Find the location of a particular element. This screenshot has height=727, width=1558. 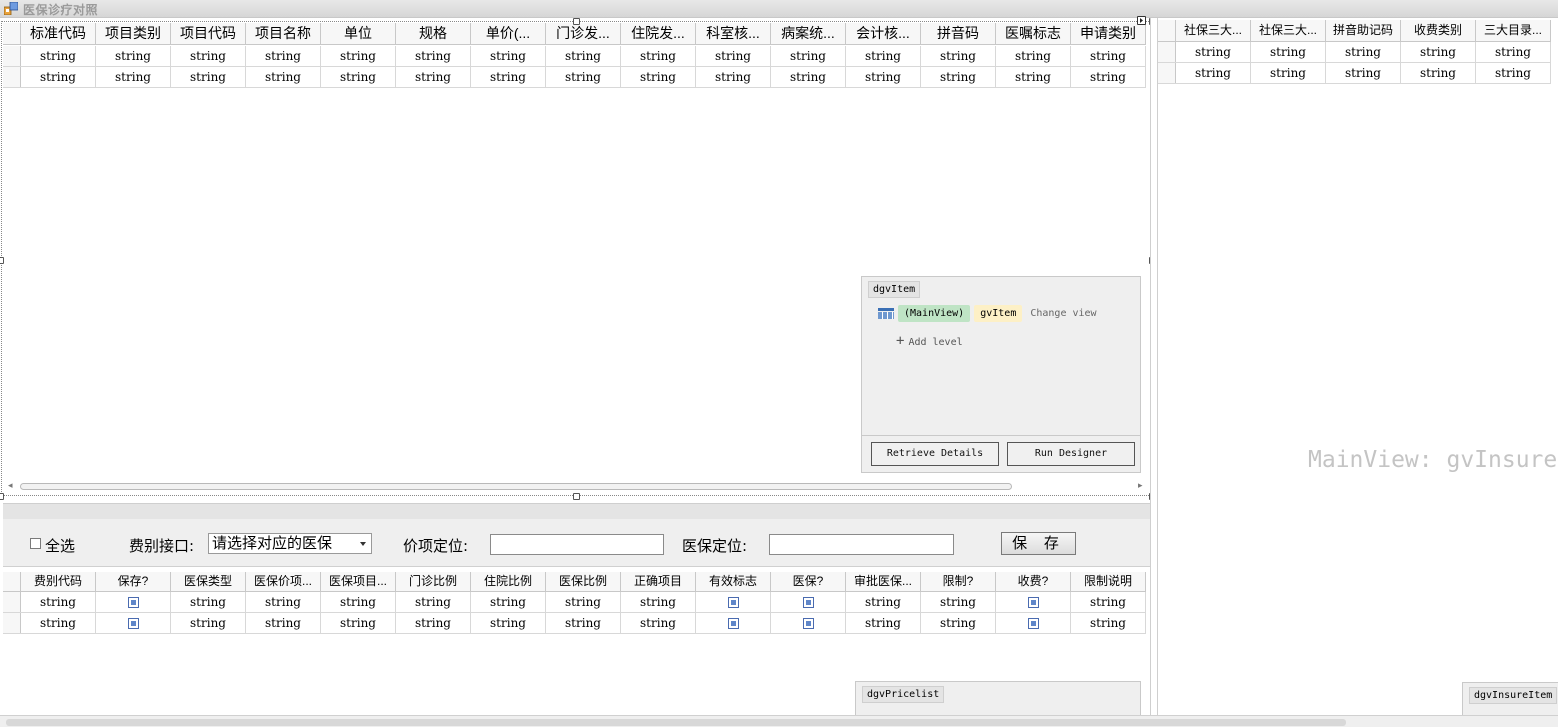

column-header: 医保类型 is located at coordinates (208, 581).